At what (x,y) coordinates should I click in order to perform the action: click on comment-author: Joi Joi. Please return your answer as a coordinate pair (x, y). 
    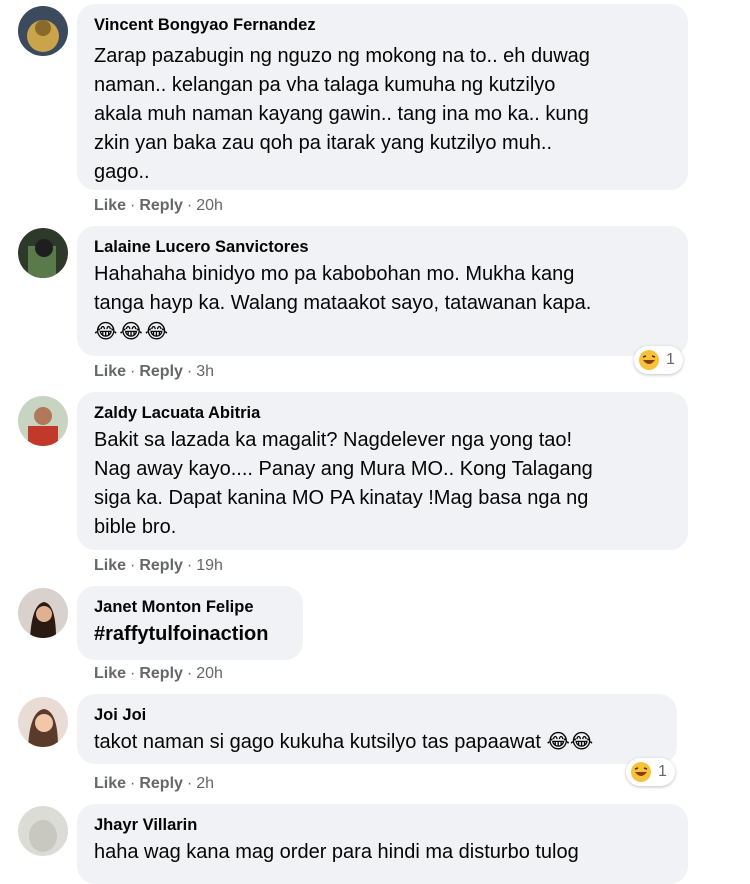
    Looking at the image, I should click on (377, 715).